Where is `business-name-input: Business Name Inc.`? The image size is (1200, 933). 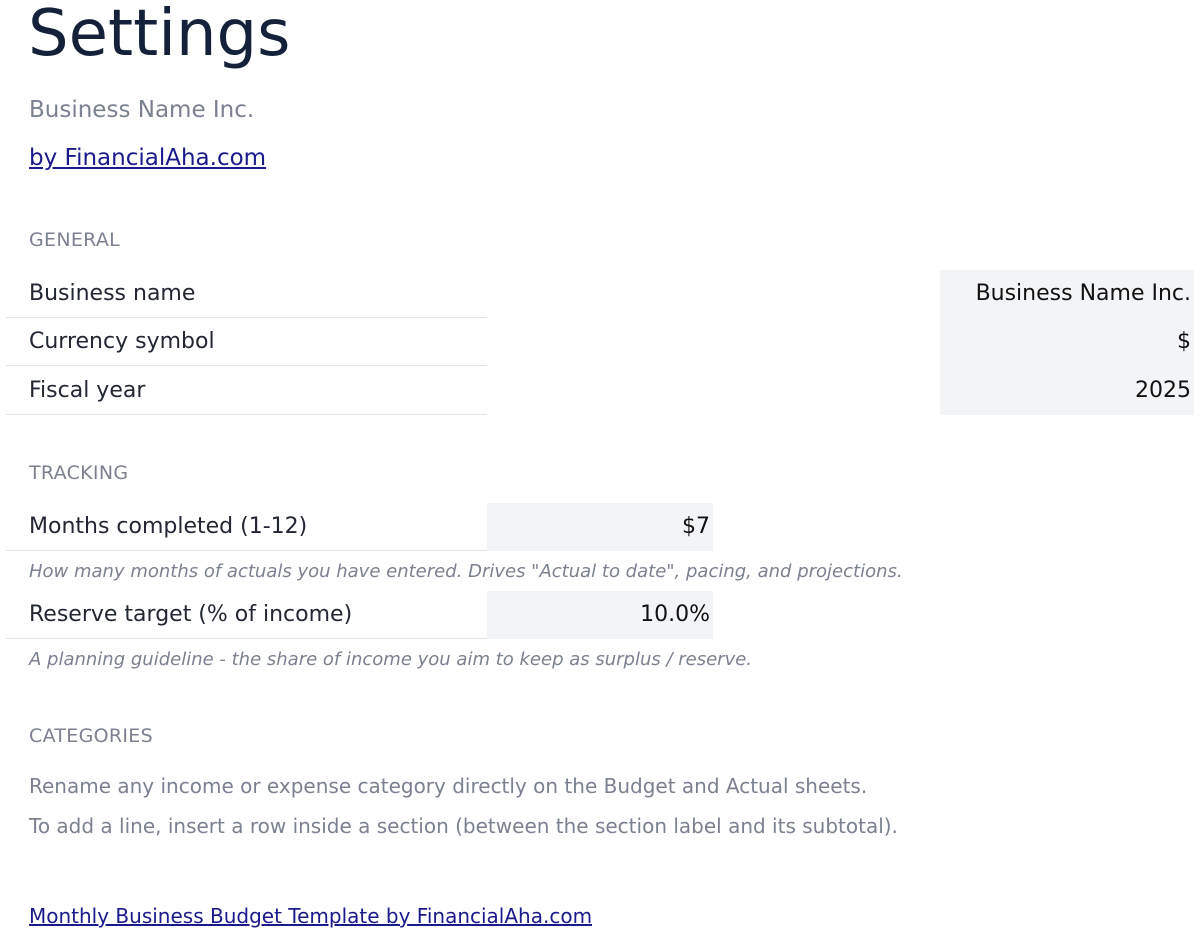
business-name-input: Business Name Inc. is located at coordinates (1067, 294).